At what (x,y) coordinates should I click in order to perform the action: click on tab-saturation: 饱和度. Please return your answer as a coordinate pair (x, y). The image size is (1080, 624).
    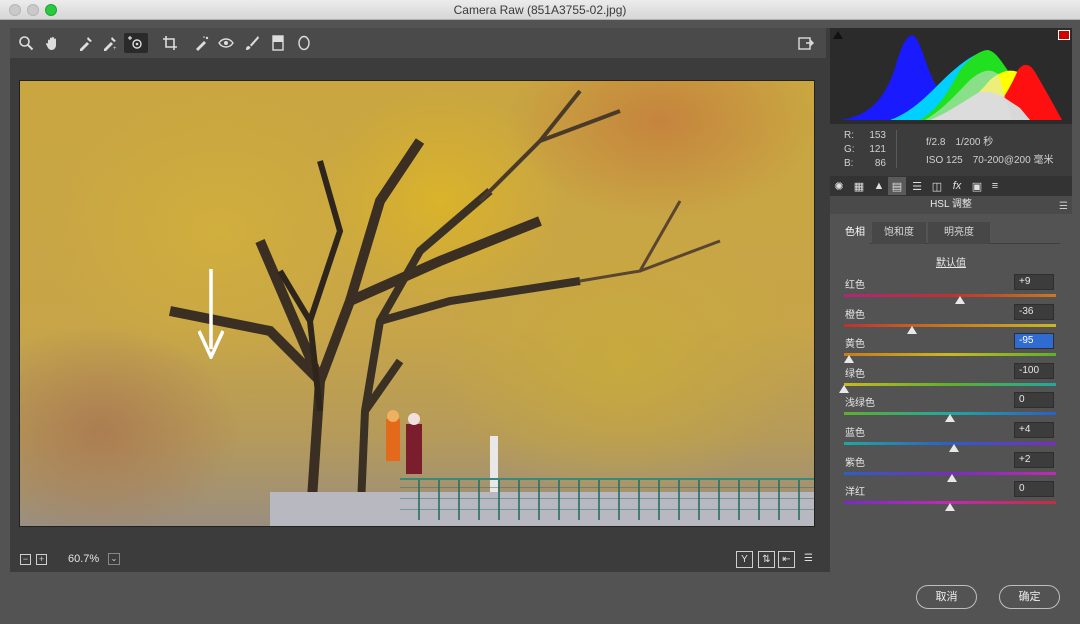
    Looking at the image, I should click on (899, 233).